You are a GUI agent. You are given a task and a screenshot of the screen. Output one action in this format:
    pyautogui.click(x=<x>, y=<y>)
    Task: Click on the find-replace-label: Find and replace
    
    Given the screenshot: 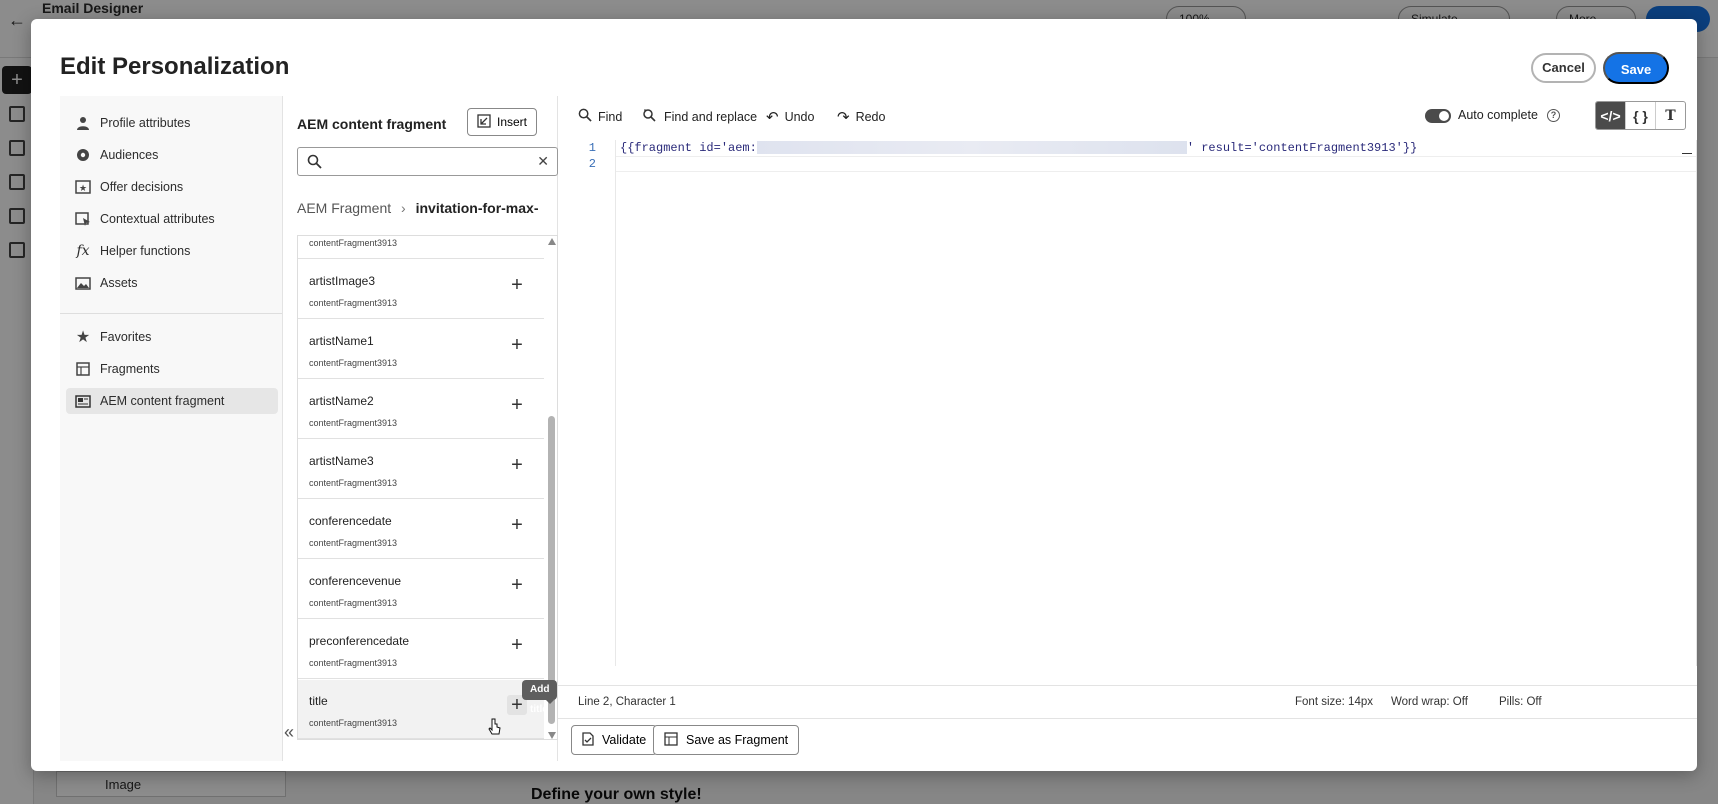 What is the action you would take?
    pyautogui.click(x=711, y=116)
    